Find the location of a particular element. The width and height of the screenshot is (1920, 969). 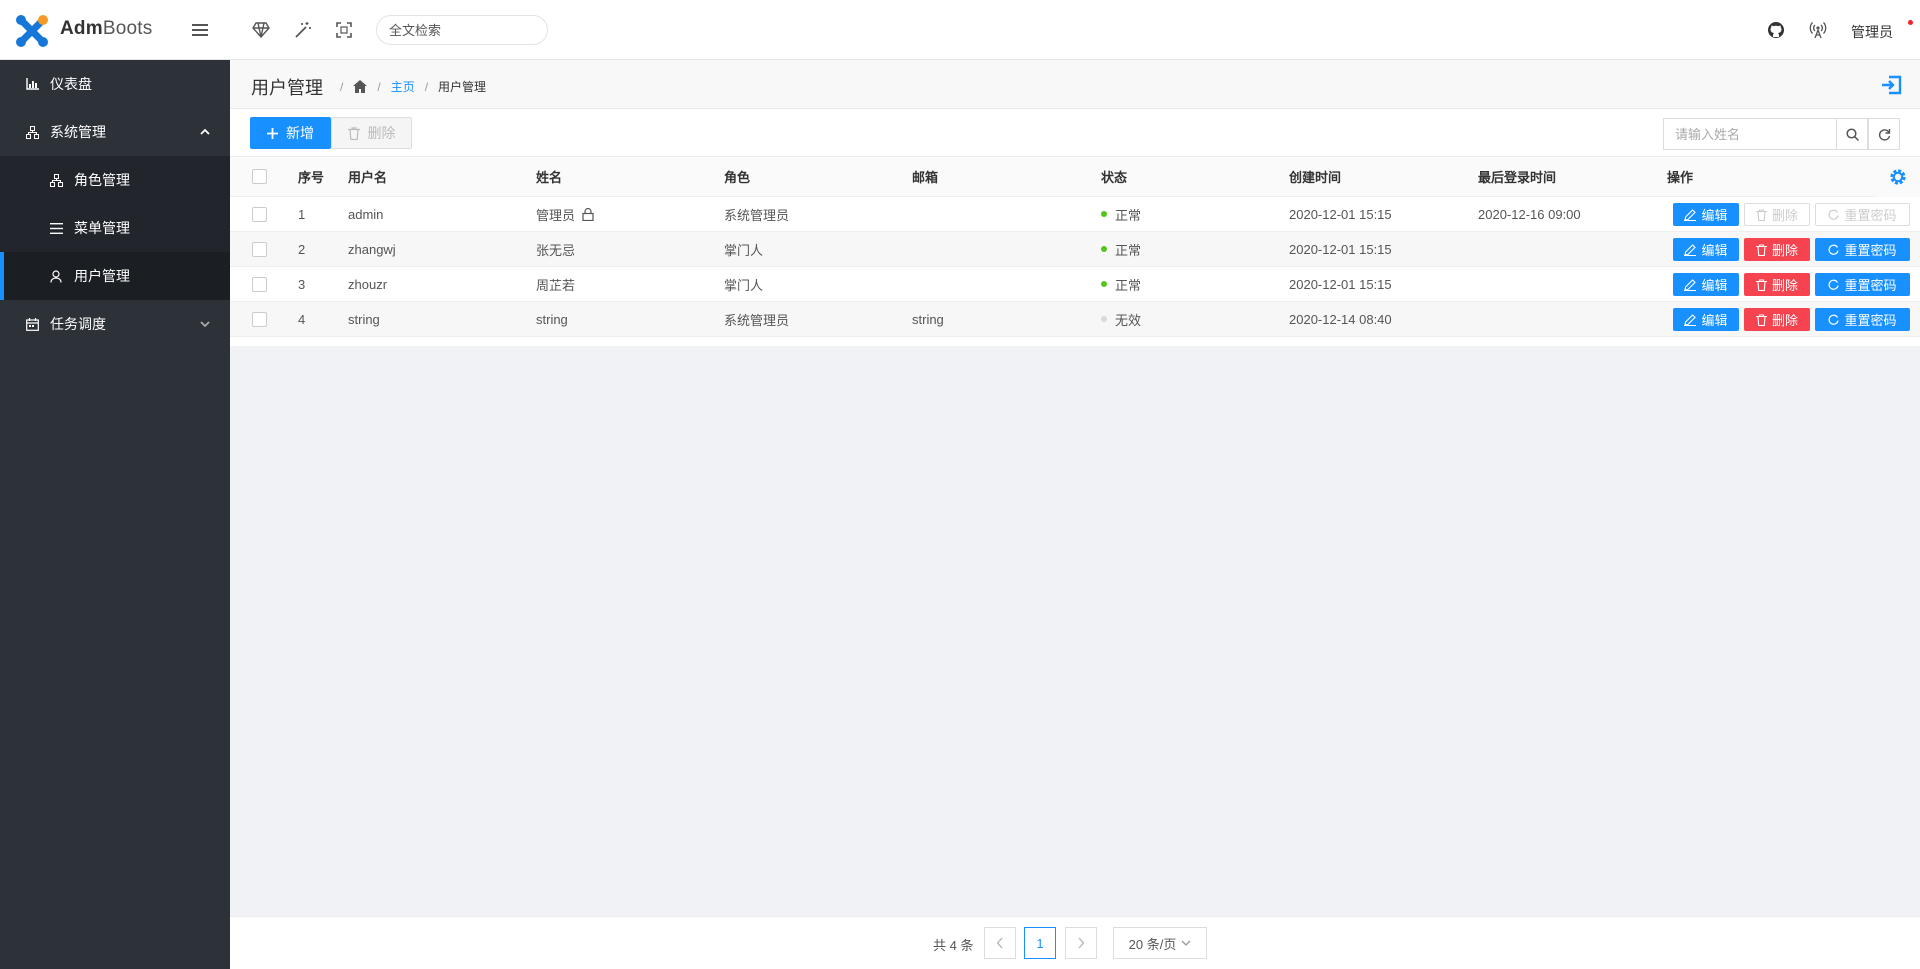

table-toolbar: 新增 删除 is located at coordinates (1075, 133).